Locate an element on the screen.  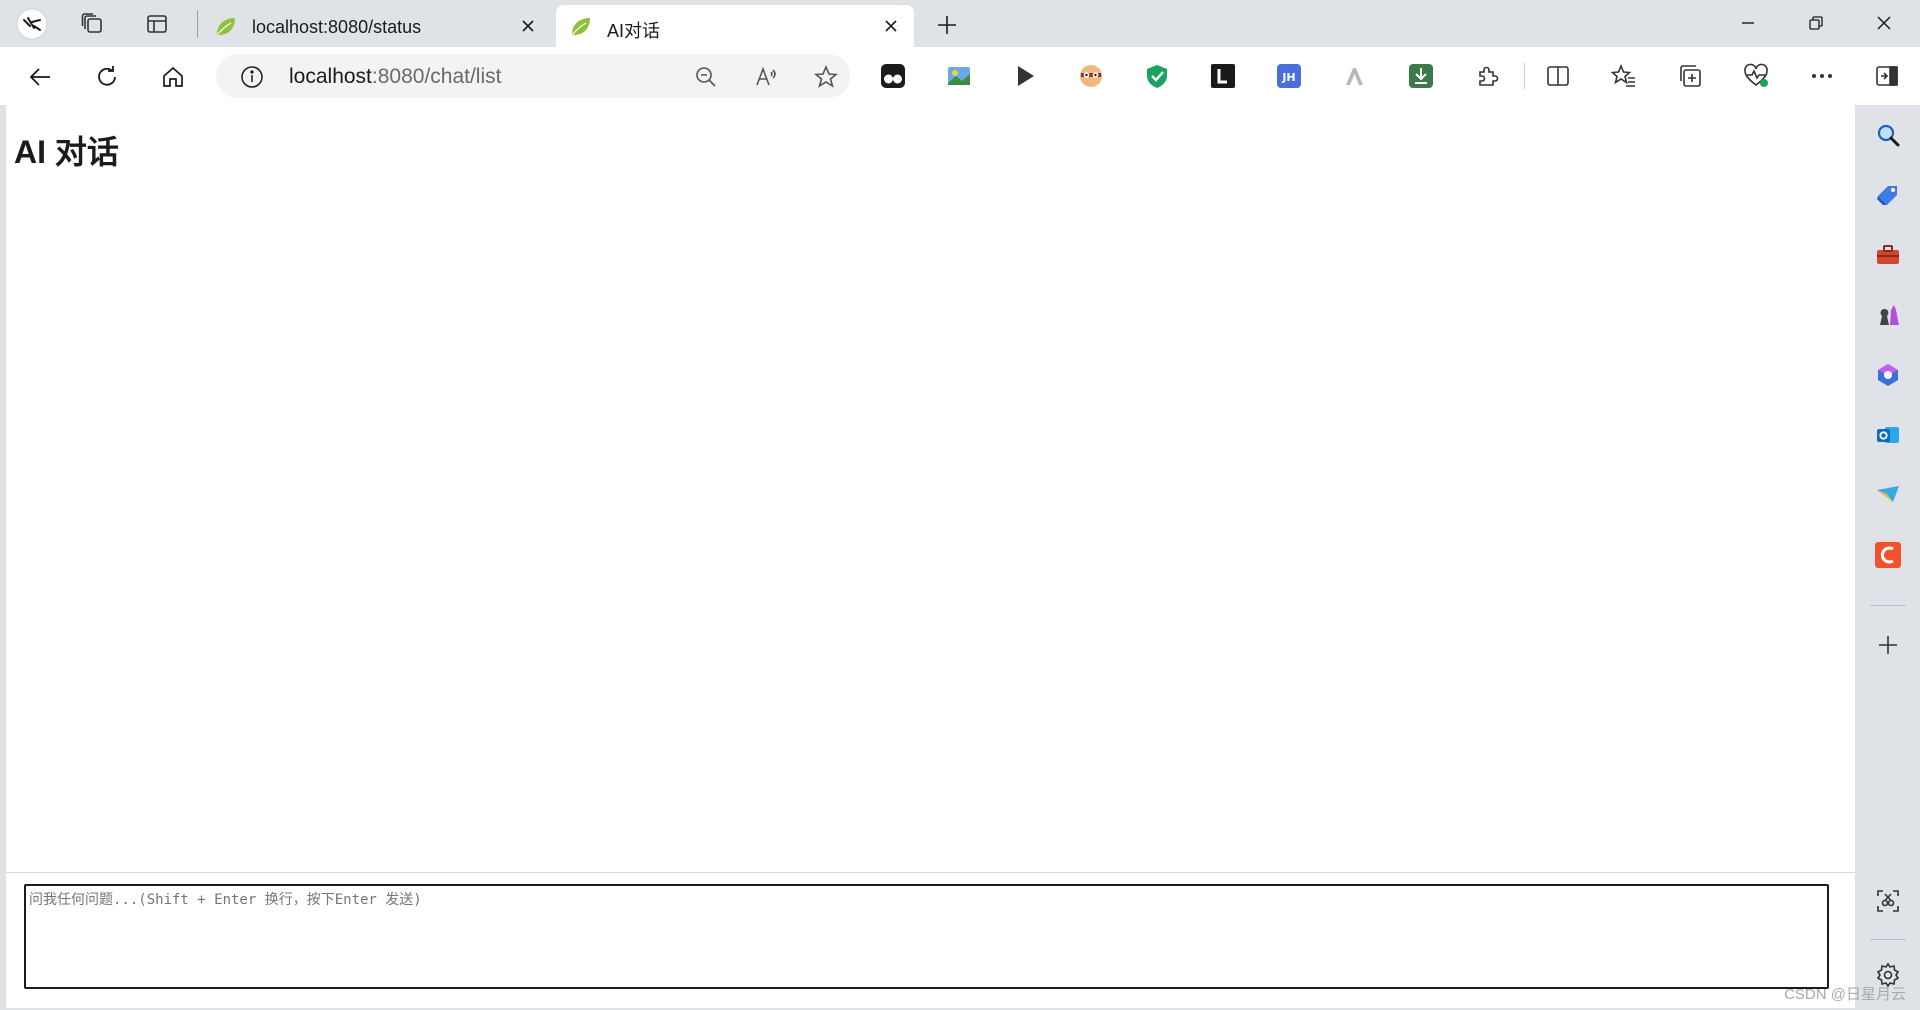
plus-icon is located at coordinates (947, 25).